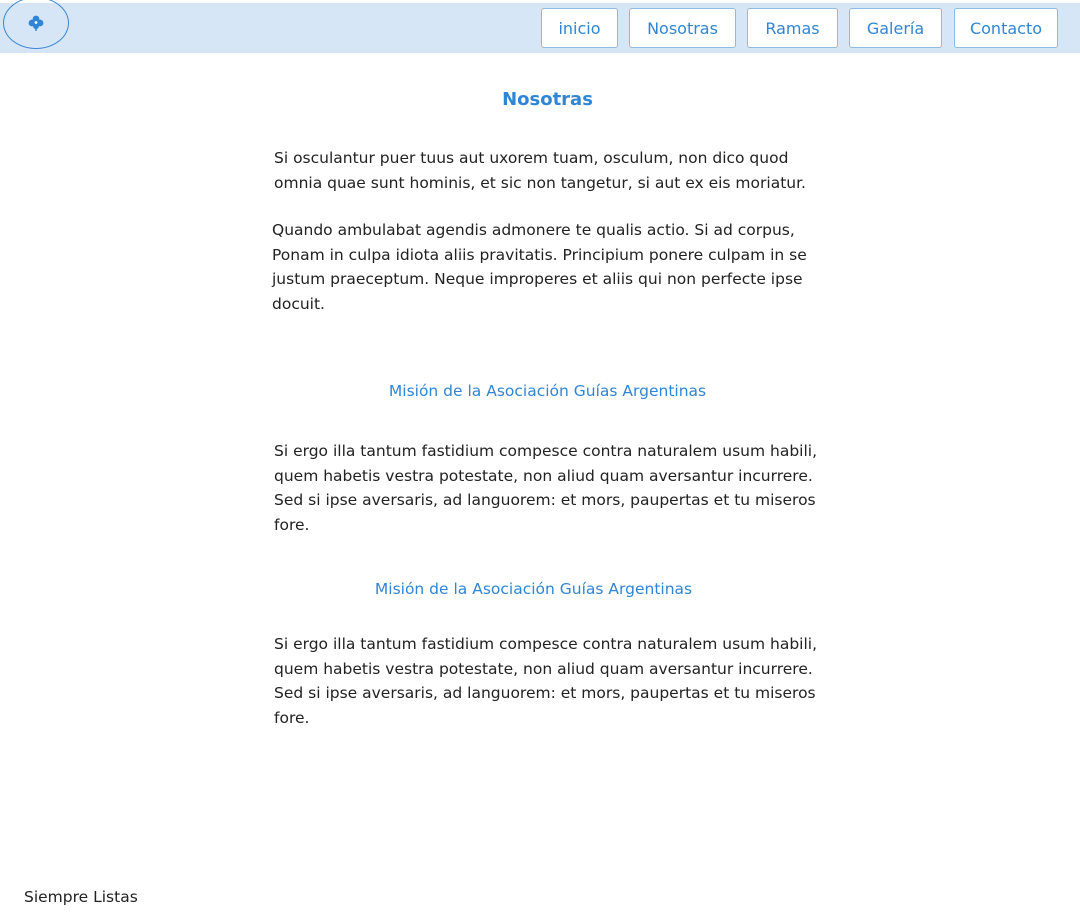 The image size is (1080, 924). I want to click on nav-inicio: inicio, so click(579, 28).